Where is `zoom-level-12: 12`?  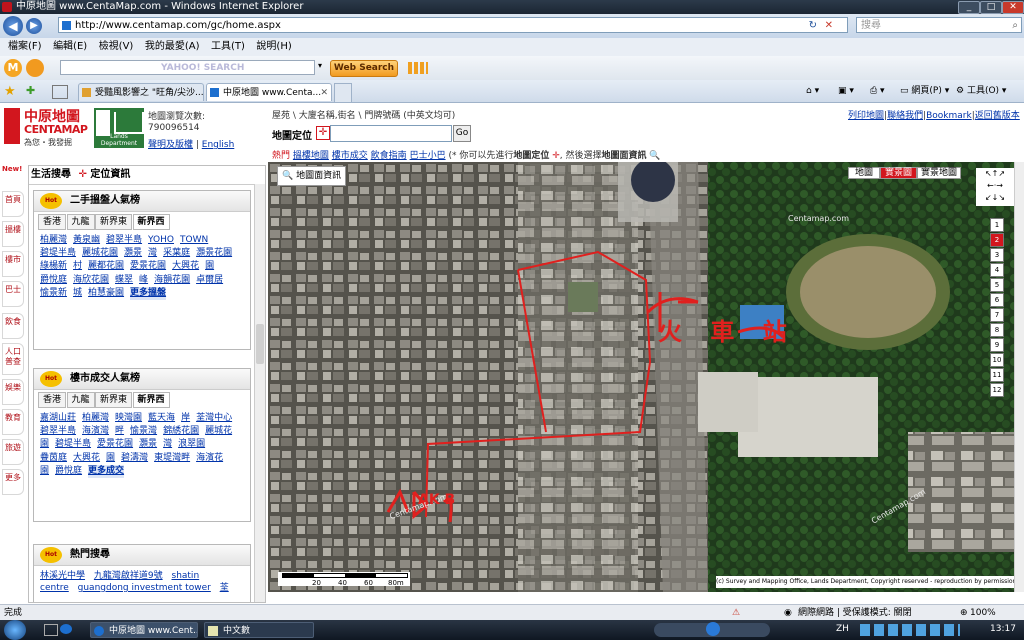
zoom-level-12: 12 is located at coordinates (997, 390).